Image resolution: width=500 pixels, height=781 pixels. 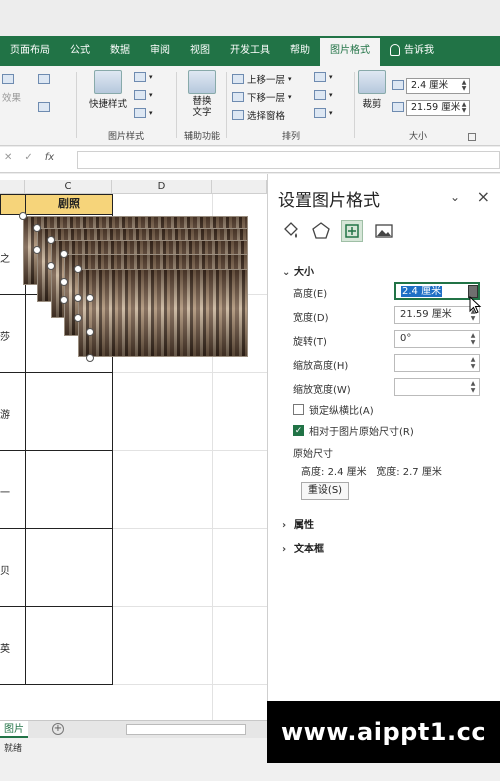 What do you see at coordinates (37, 160) in the screenshot?
I see `formula-tools: ✕ ✓ fx` at bounding box center [37, 160].